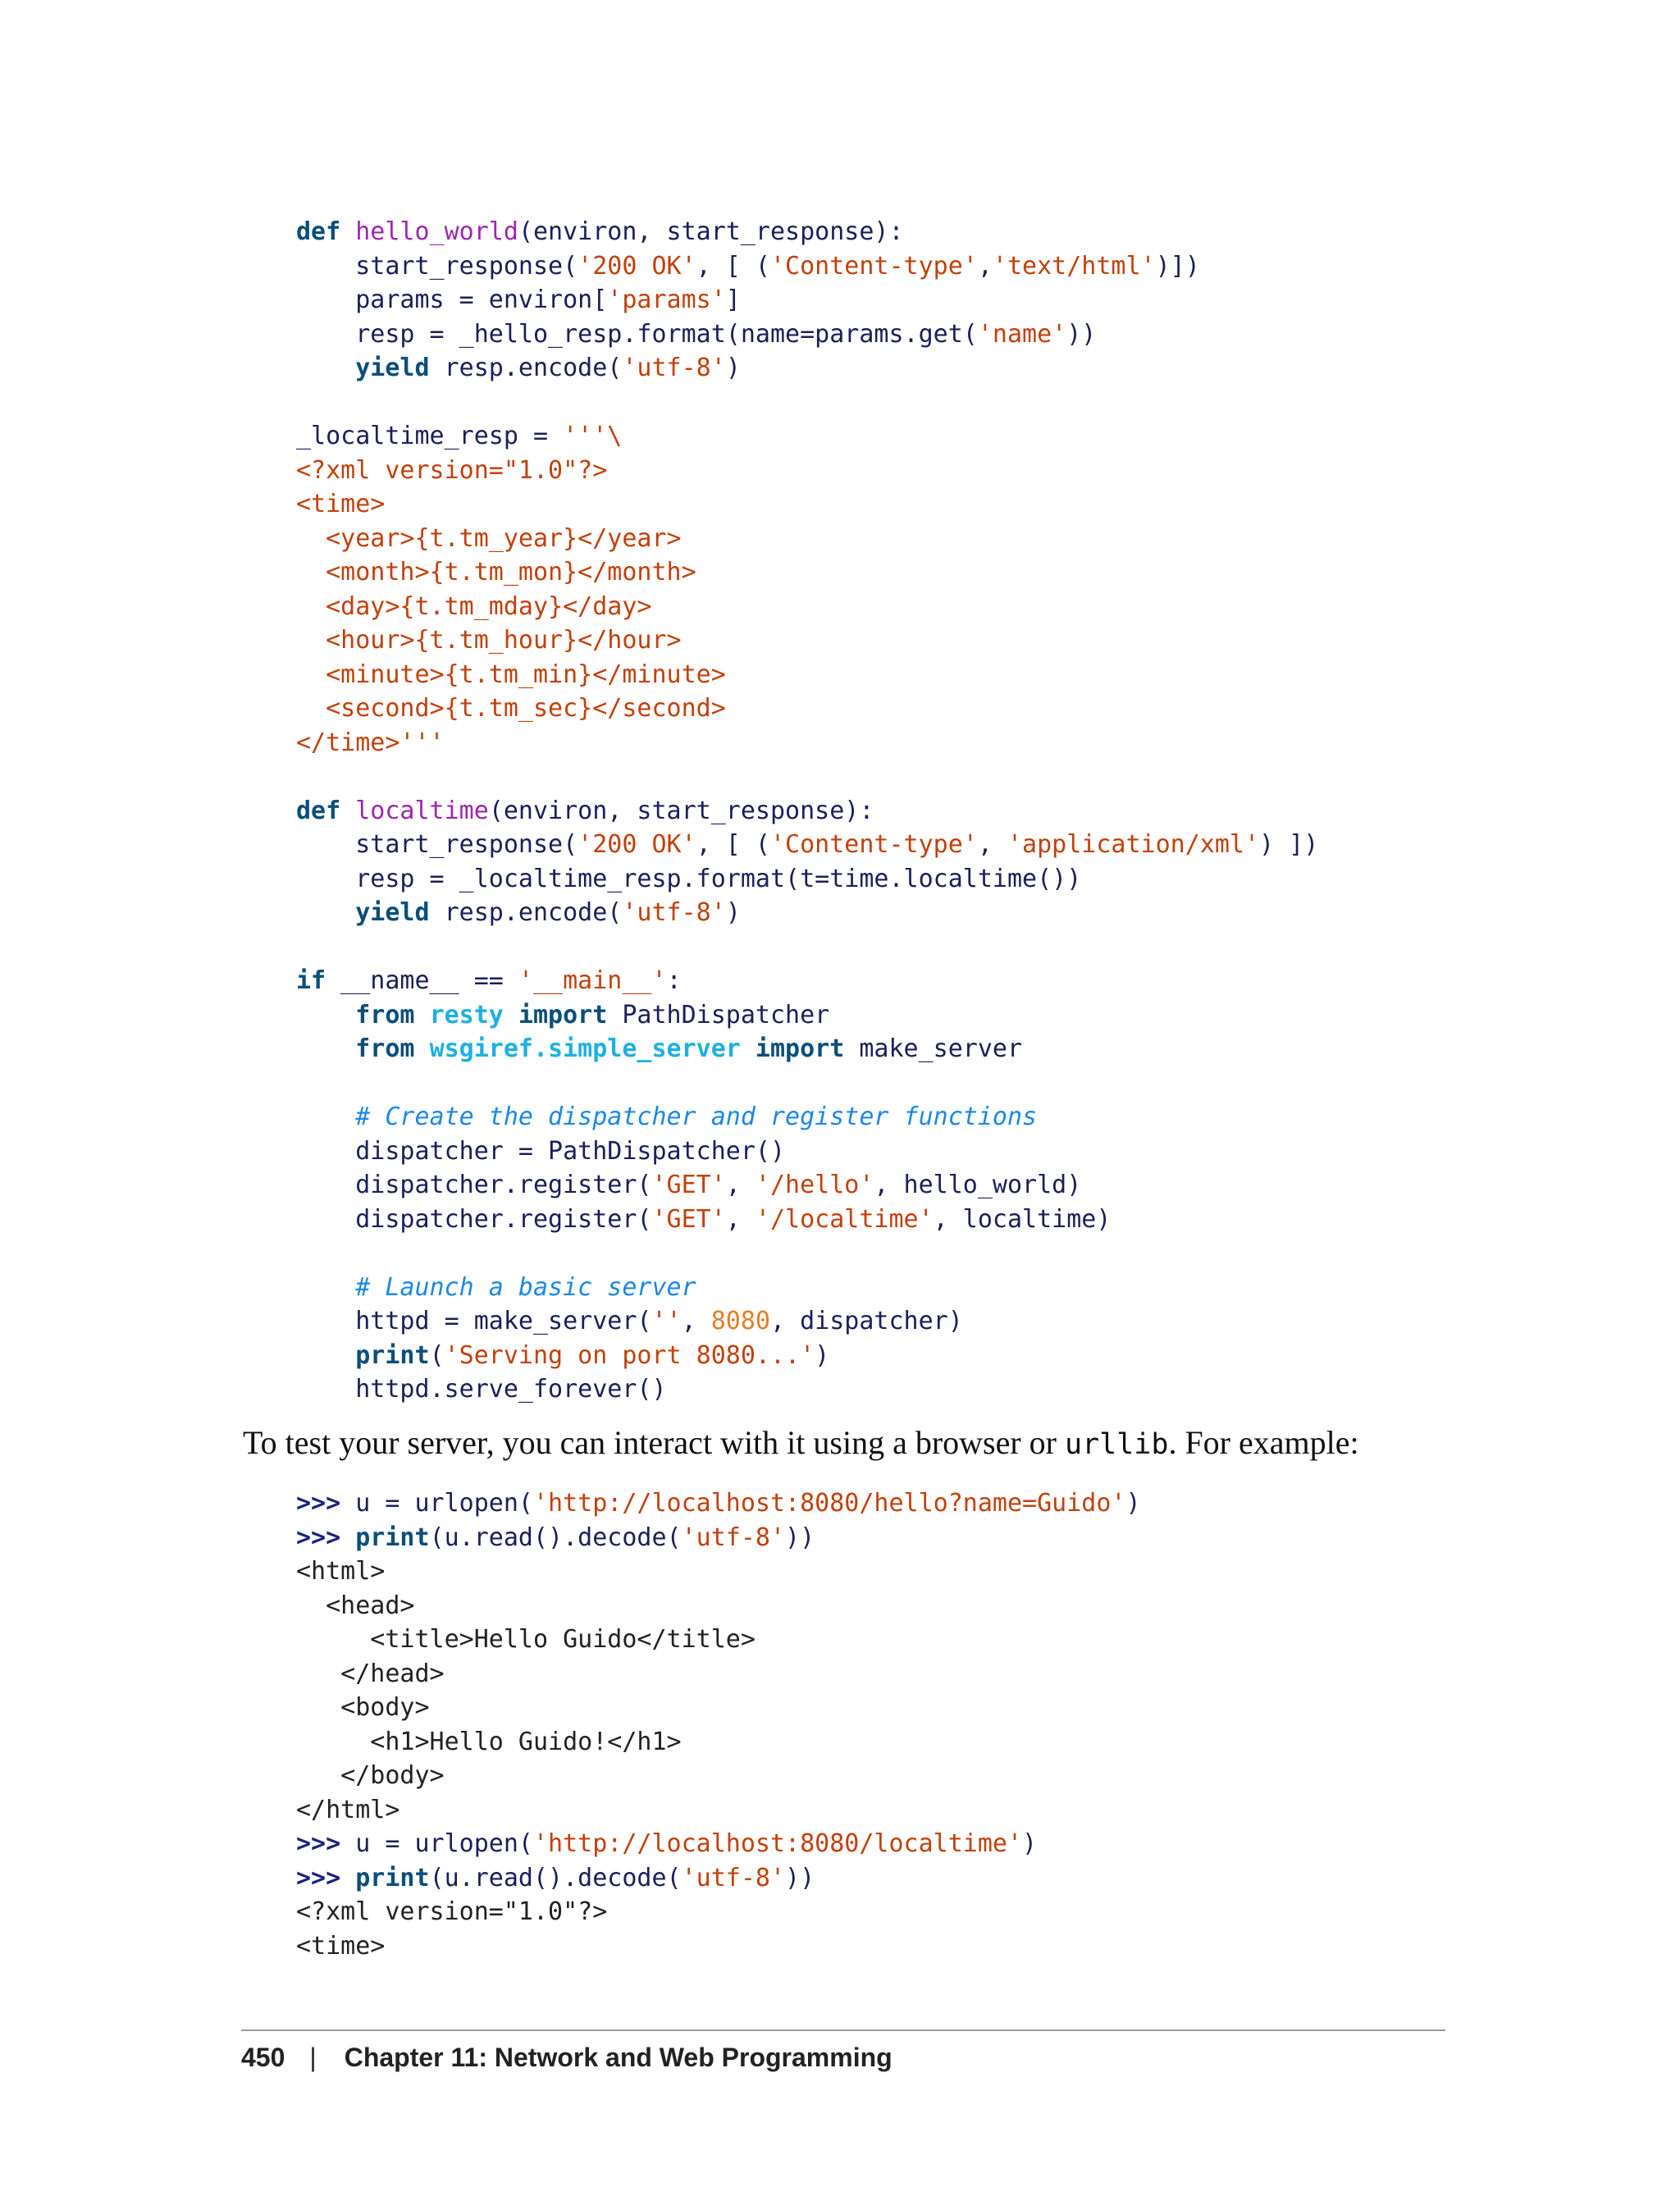 Image resolution: width=1680 pixels, height=2205 pixels. What do you see at coordinates (556, 1537) in the screenshot?
I see `code-token: (u.read().decode(` at bounding box center [556, 1537].